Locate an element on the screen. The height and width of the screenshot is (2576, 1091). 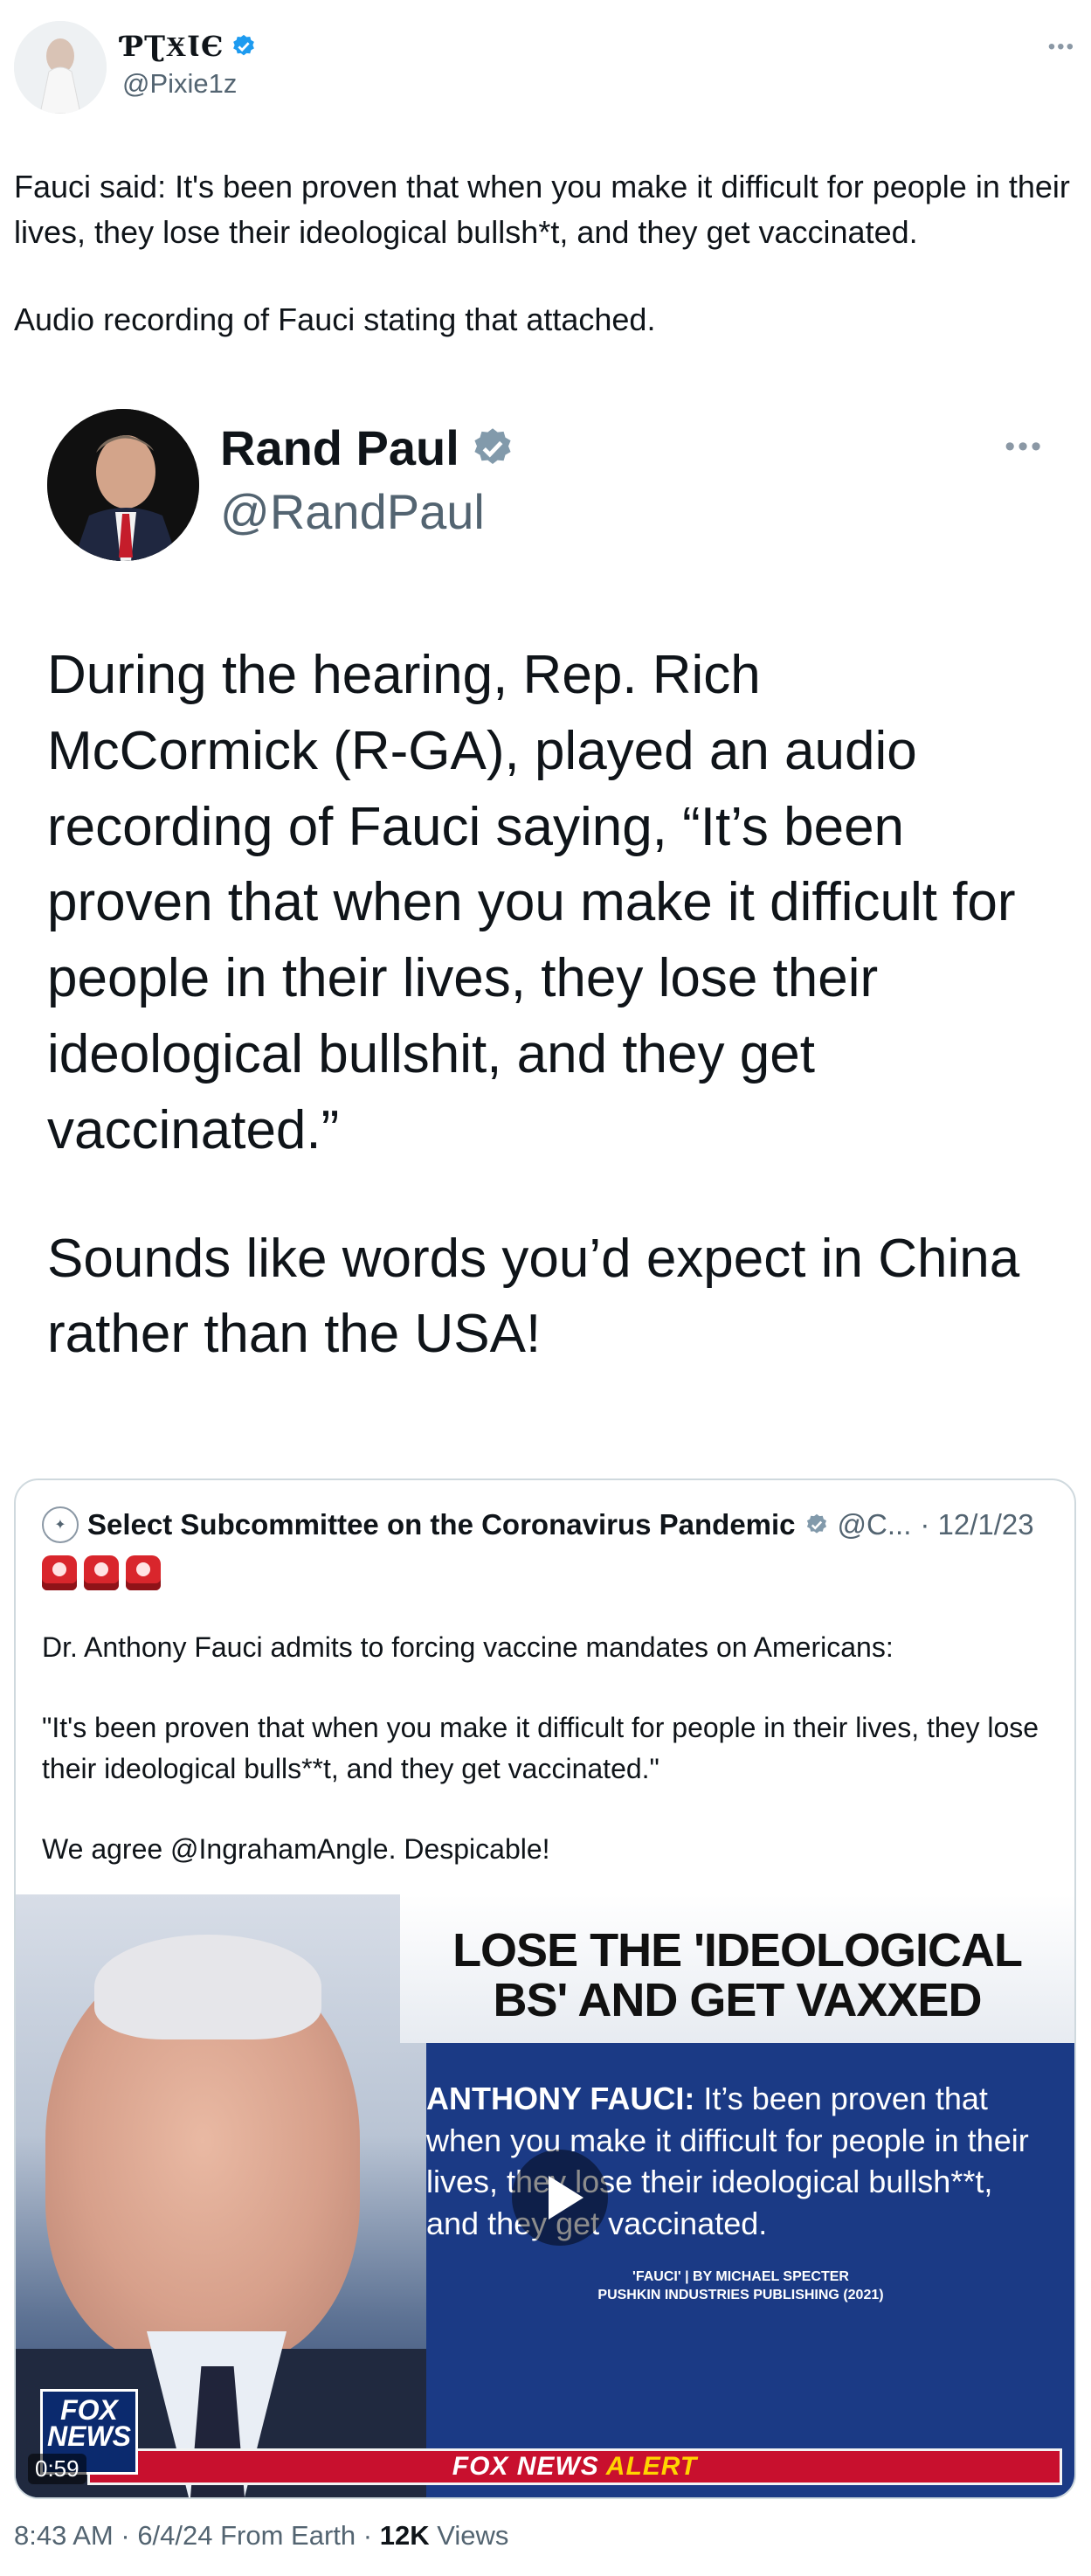
fox-news-alert-bar: FOX NEWS ALERT is located at coordinates (574, 2466).